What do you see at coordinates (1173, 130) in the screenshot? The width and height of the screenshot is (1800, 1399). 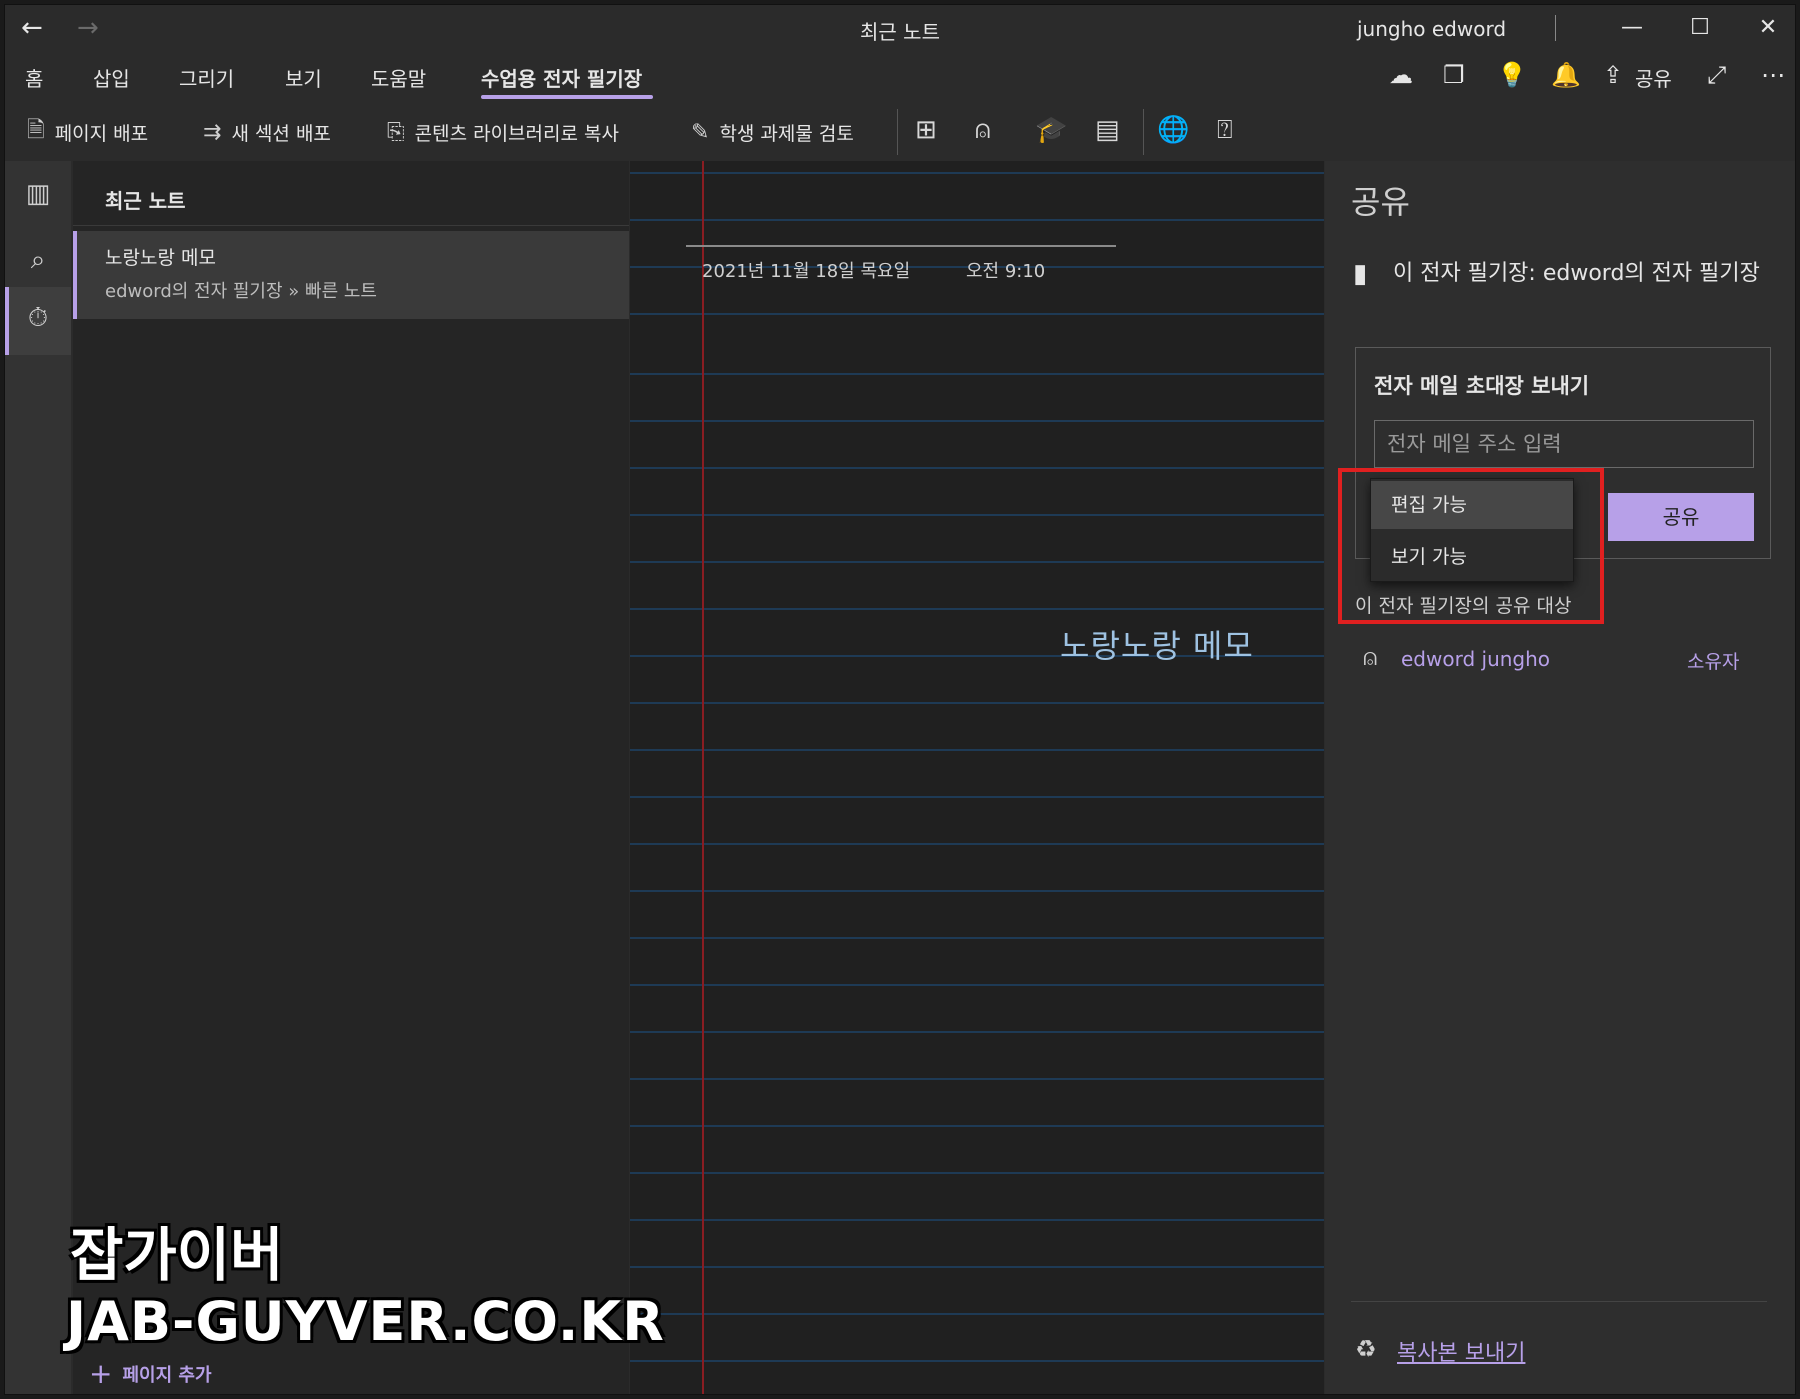 I see `globe-icon: 🌐` at bounding box center [1173, 130].